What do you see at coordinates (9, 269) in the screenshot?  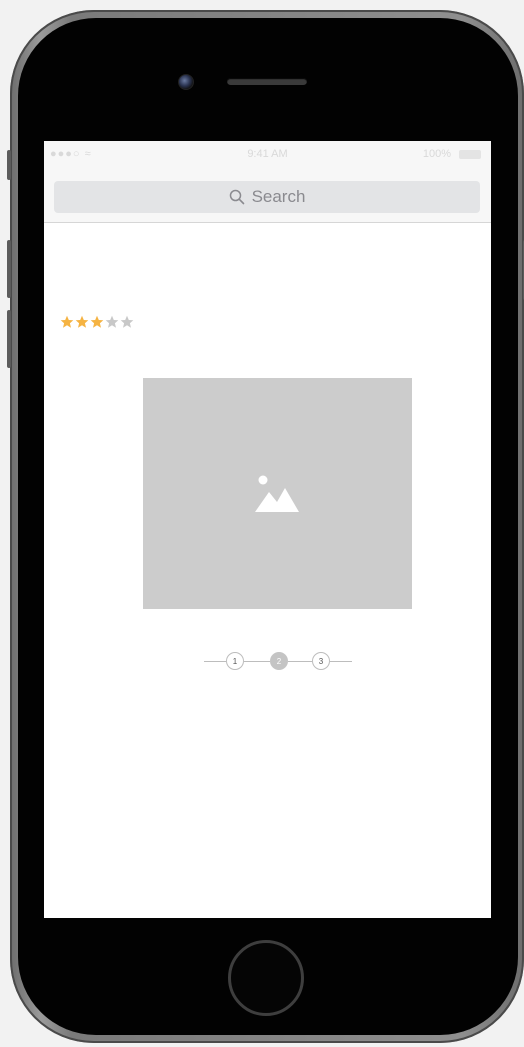 I see `volume-up-button` at bounding box center [9, 269].